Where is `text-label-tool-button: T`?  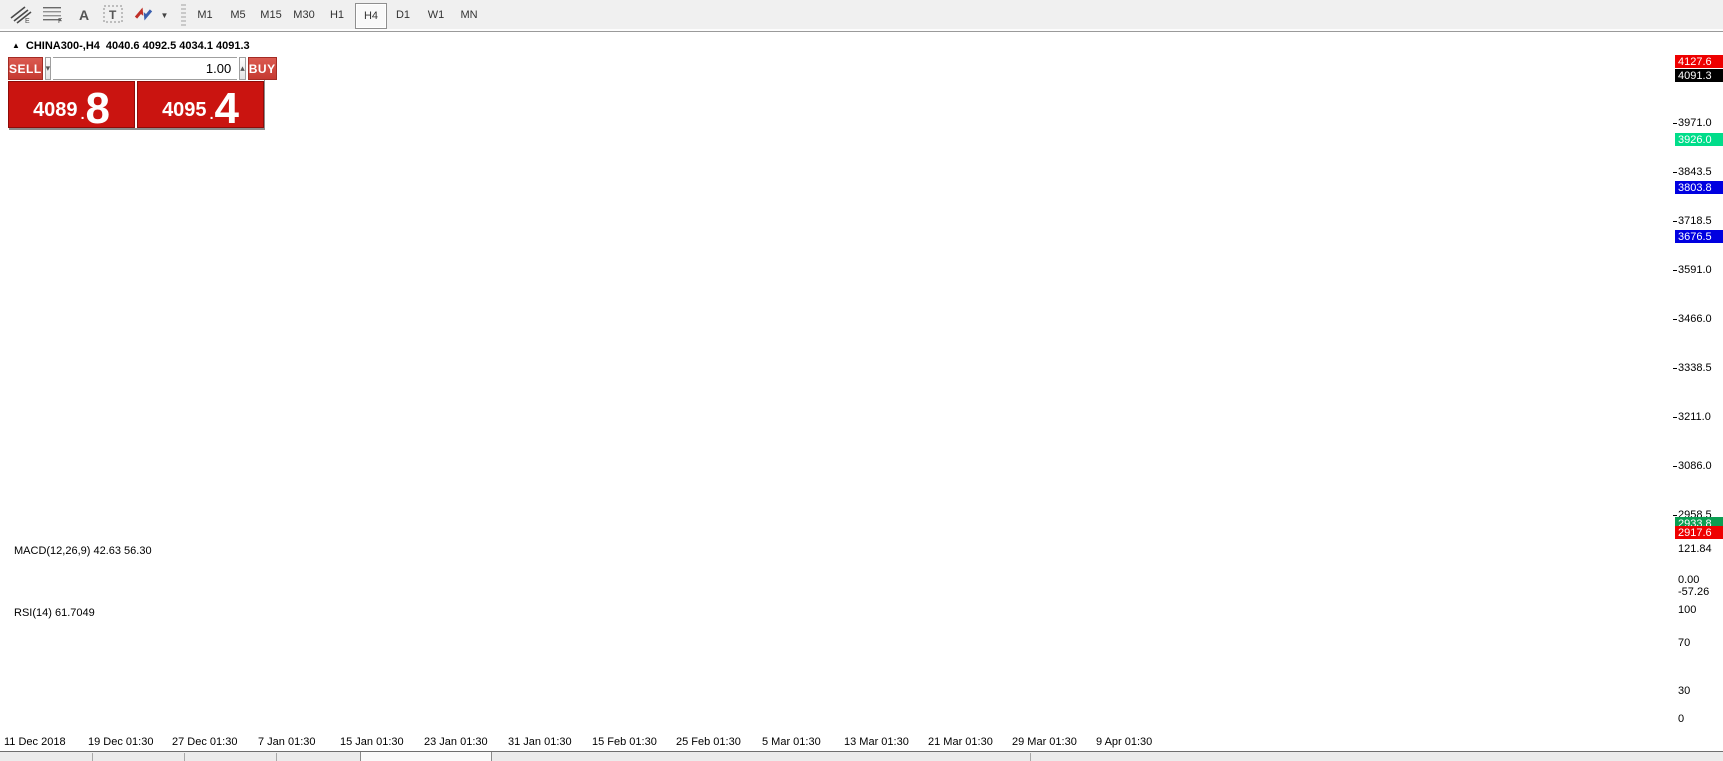 text-label-tool-button: T is located at coordinates (113, 15).